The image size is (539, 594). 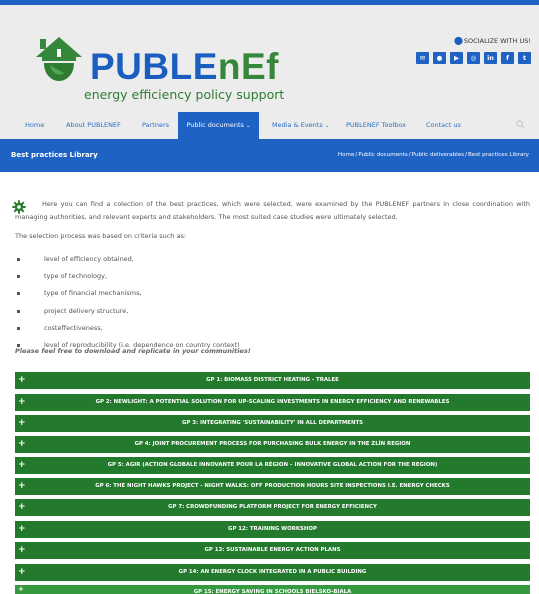 I want to click on nav-public-documents: Public documents ⌄, so click(x=218, y=125).